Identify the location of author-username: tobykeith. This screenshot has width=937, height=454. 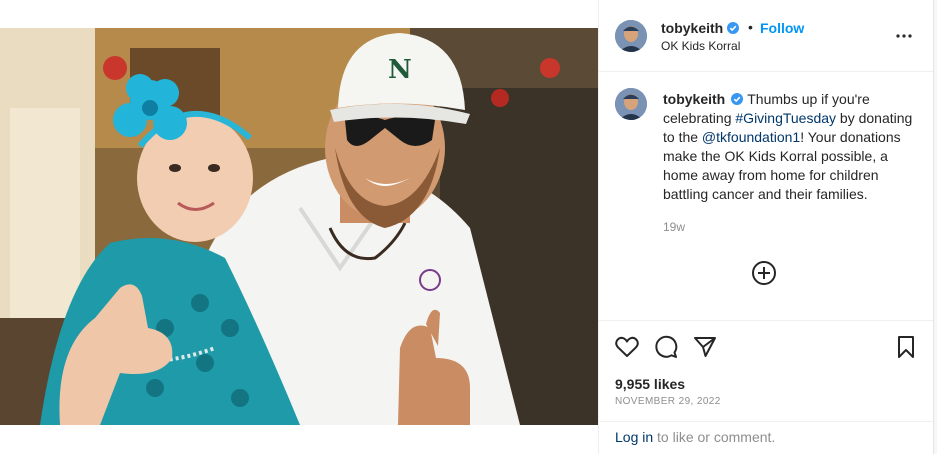
(700, 28).